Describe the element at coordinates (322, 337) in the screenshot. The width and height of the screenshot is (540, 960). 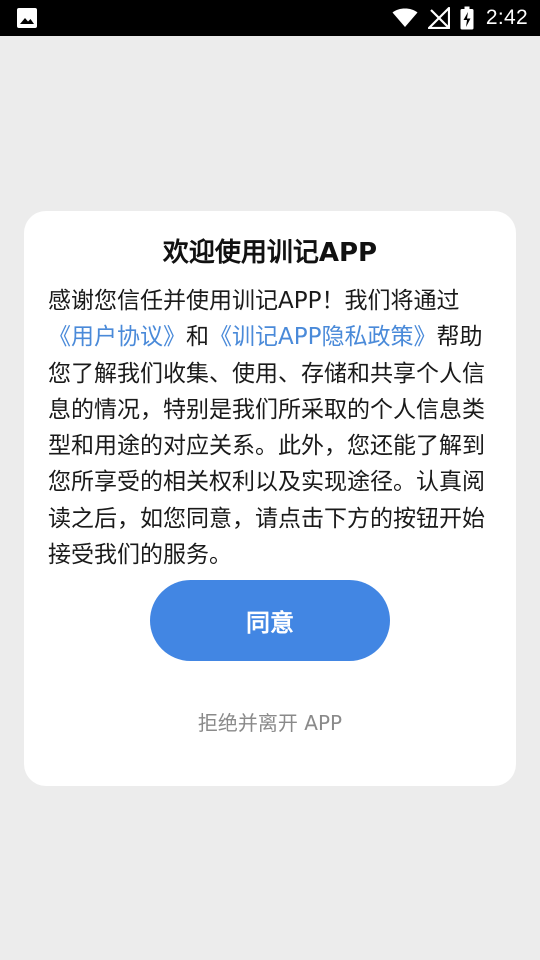
I see `privacy-policy-link: 《训记APP隐私政策》` at that location.